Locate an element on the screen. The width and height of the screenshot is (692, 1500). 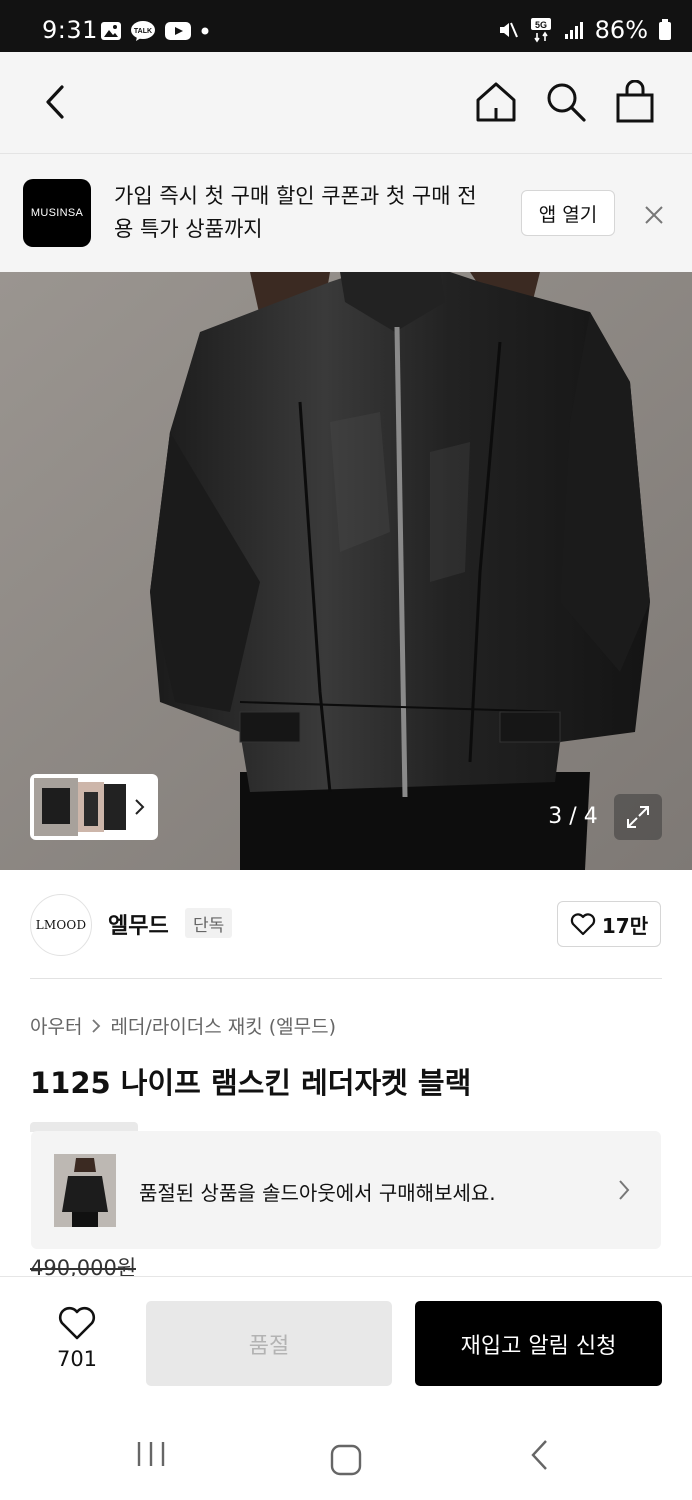
wish-button: 701 is located at coordinates (77, 1338).